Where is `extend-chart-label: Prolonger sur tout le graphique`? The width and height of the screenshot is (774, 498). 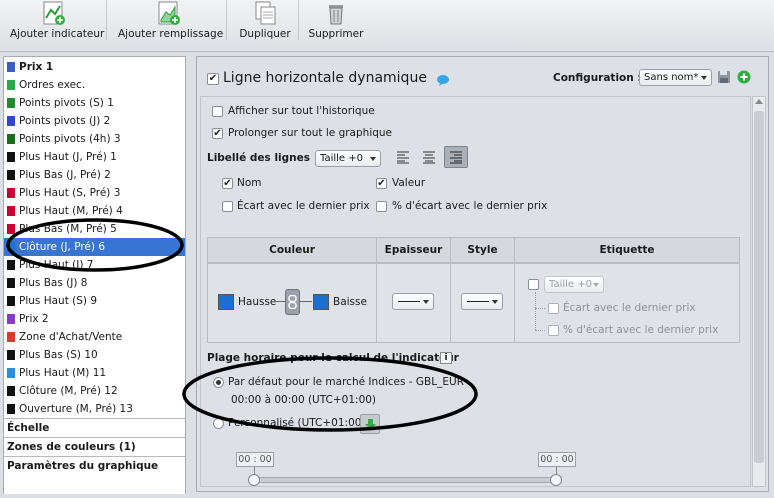 extend-chart-label: Prolonger sur tout le graphique is located at coordinates (310, 133).